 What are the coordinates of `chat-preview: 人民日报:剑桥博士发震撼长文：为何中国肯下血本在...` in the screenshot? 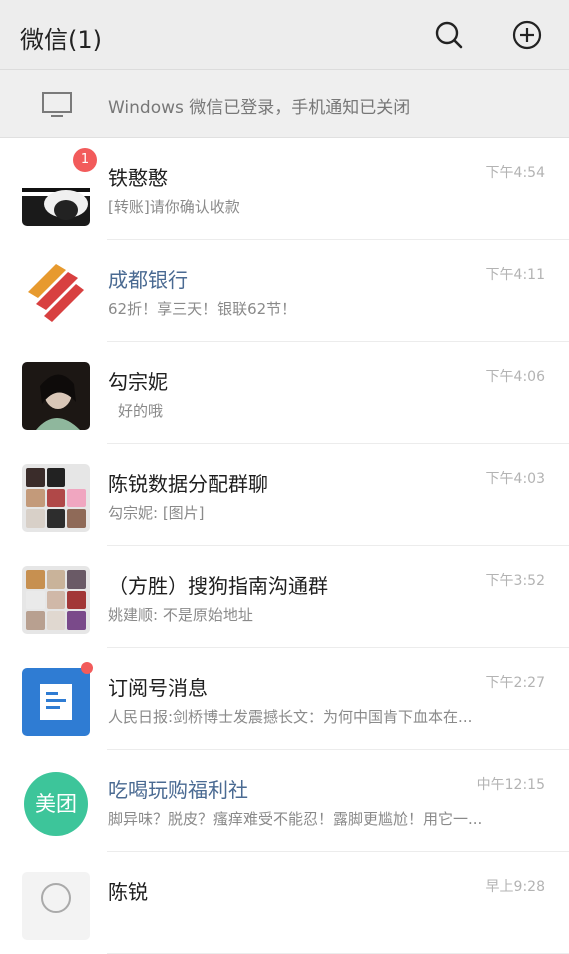 It's located at (290, 717).